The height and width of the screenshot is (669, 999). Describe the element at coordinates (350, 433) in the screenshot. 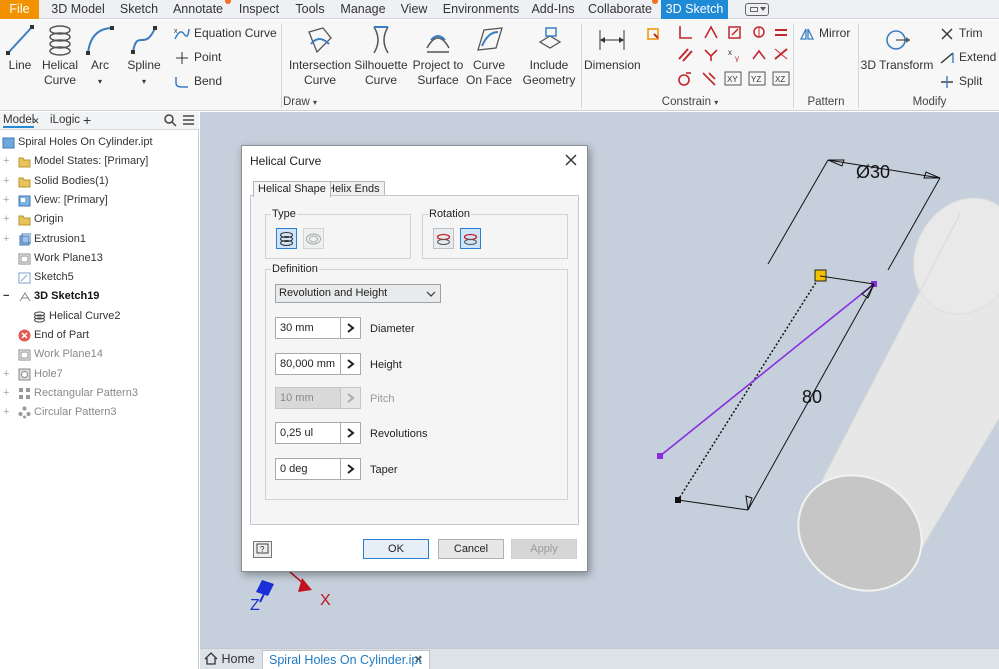

I see `revolutions-menu-button` at that location.